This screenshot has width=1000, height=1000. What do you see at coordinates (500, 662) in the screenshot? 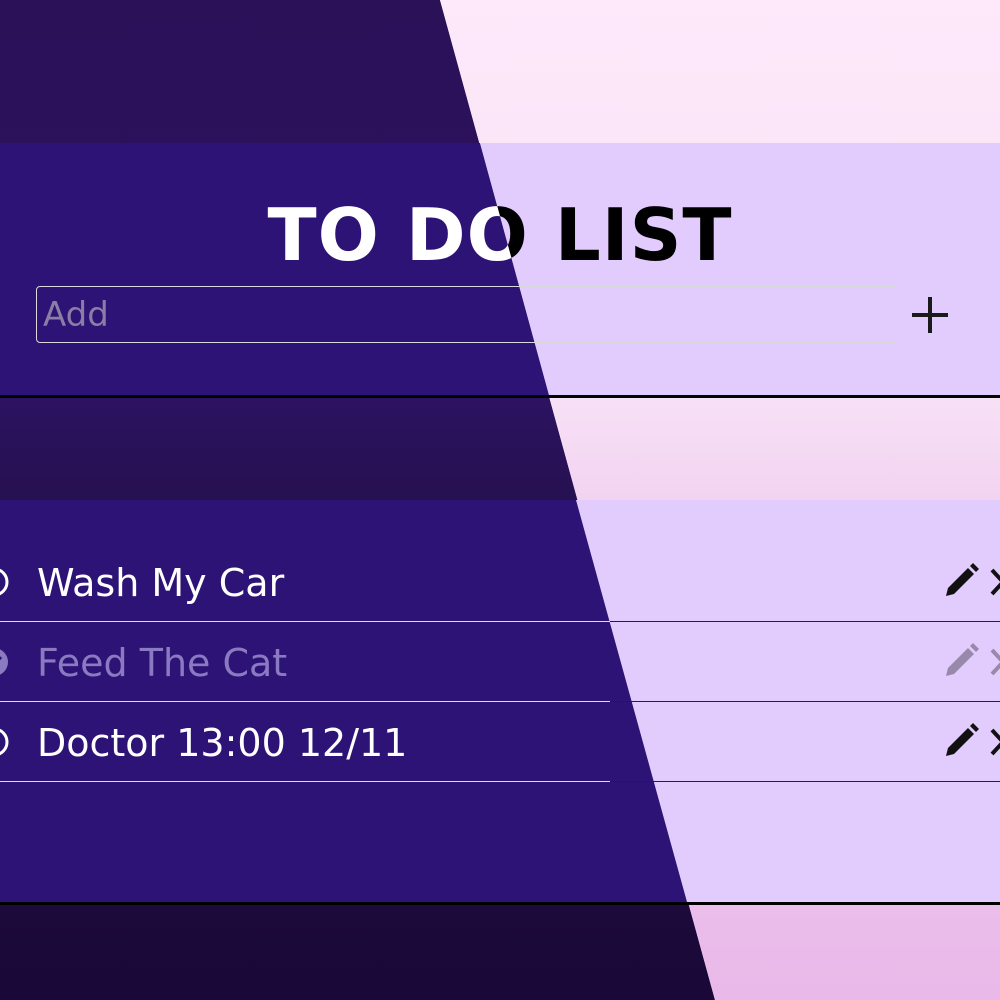
I see `todo-item-completed: Feed The Cat` at bounding box center [500, 662].